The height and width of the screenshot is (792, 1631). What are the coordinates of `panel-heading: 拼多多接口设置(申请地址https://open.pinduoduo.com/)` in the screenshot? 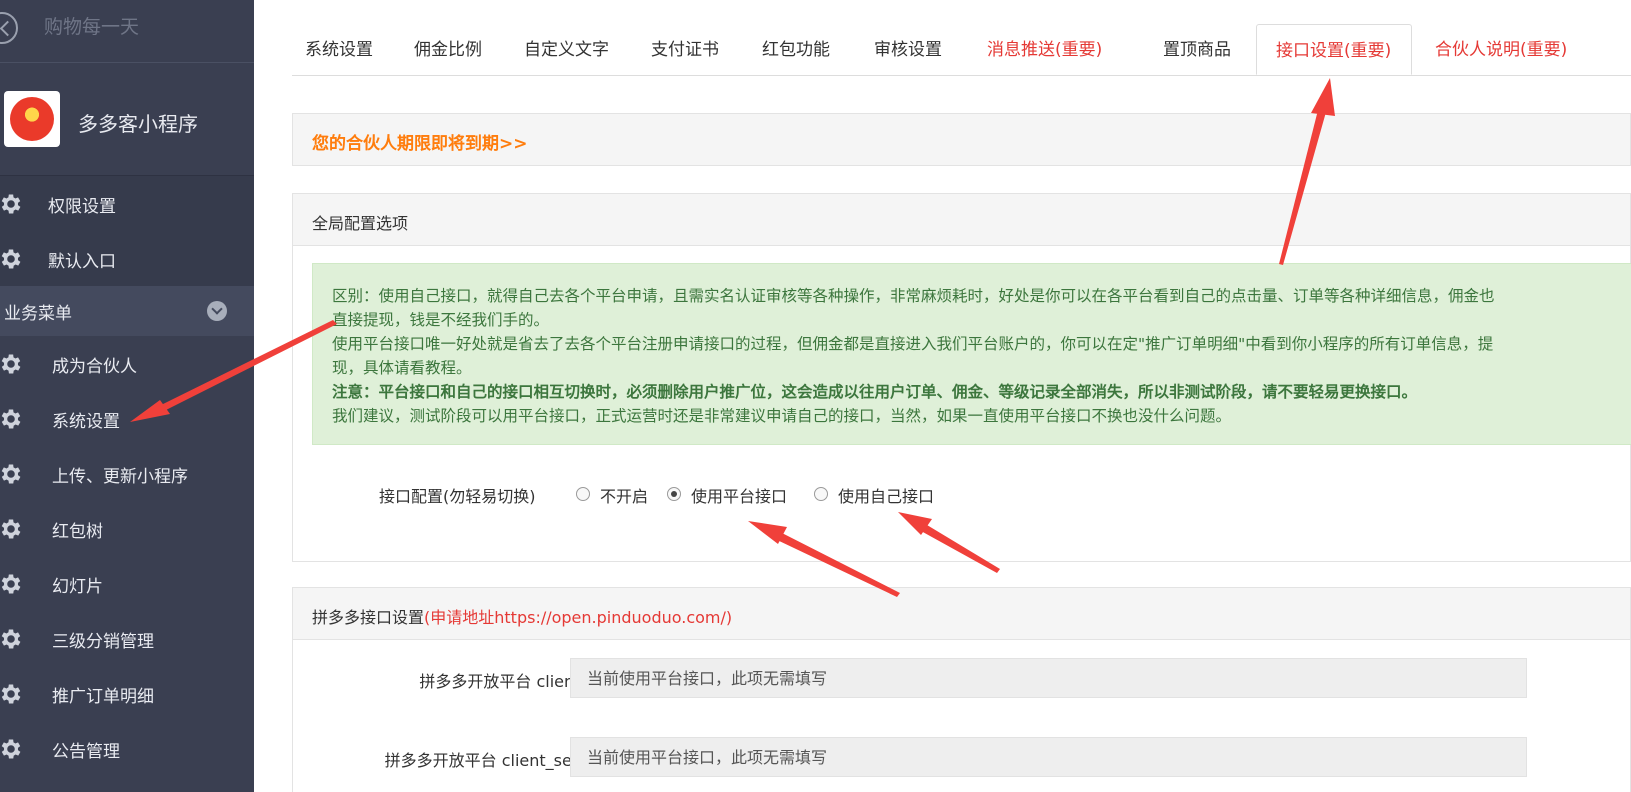 It's located at (961, 614).